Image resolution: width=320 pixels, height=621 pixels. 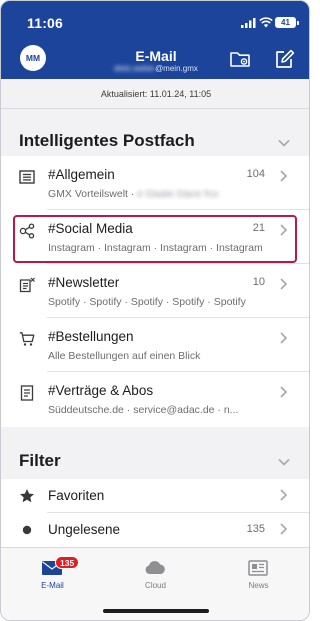 I want to click on filter-item-ungelesene: Ungelesene 135, so click(x=155, y=530).